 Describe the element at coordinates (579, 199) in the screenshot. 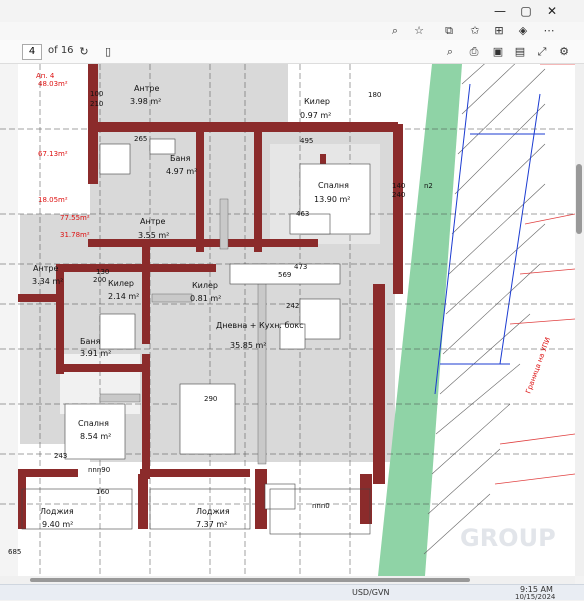

I see `vertical-scroll-thumb` at that location.